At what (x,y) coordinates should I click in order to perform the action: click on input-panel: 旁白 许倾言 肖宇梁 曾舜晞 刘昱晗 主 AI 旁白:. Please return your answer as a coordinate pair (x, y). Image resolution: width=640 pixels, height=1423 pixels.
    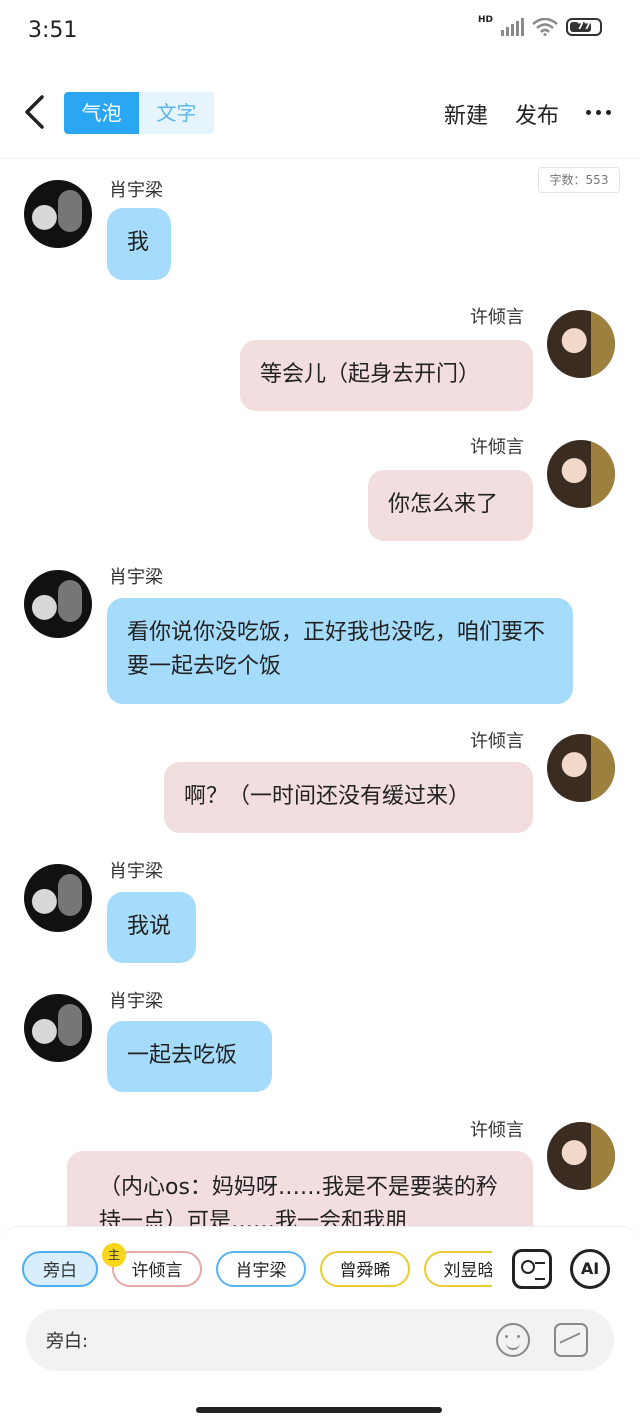
    Looking at the image, I should click on (320, 1324).